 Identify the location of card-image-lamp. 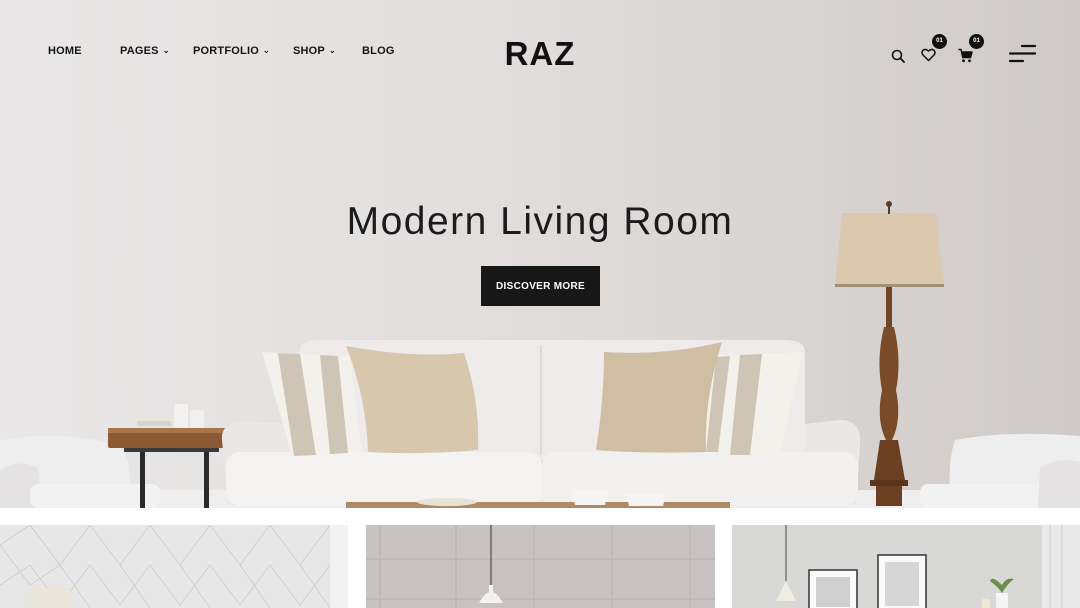
(174, 566).